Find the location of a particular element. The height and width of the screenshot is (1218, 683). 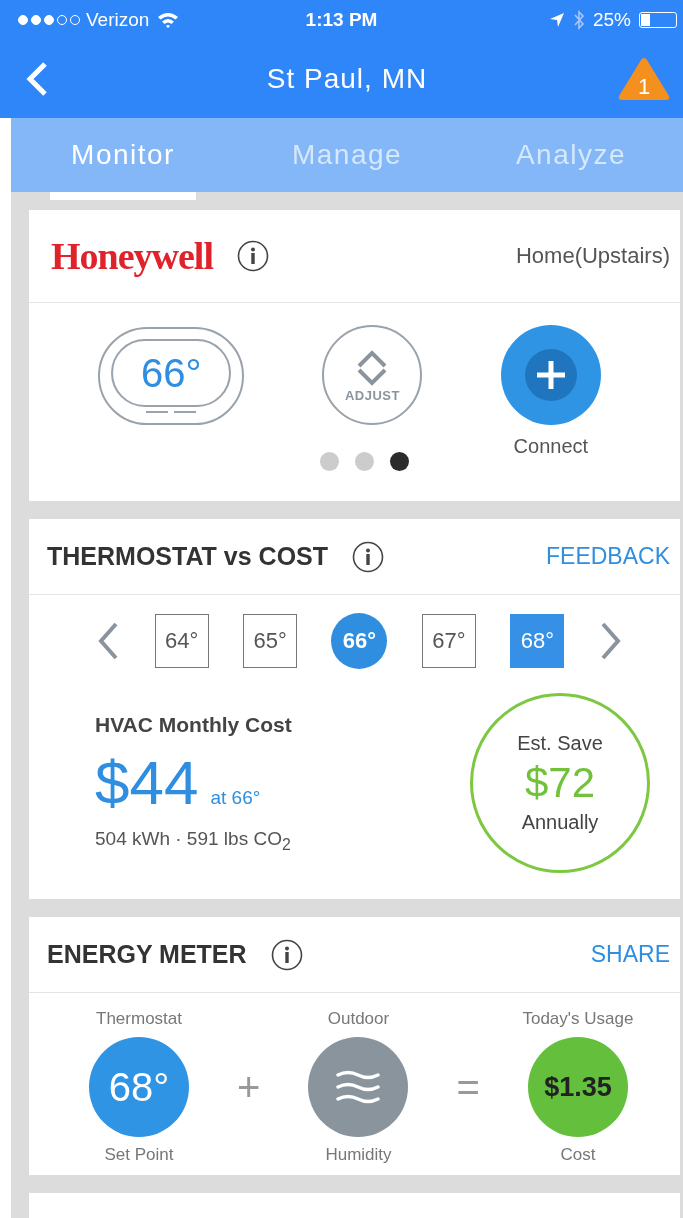

battery-icon is located at coordinates (658, 20).